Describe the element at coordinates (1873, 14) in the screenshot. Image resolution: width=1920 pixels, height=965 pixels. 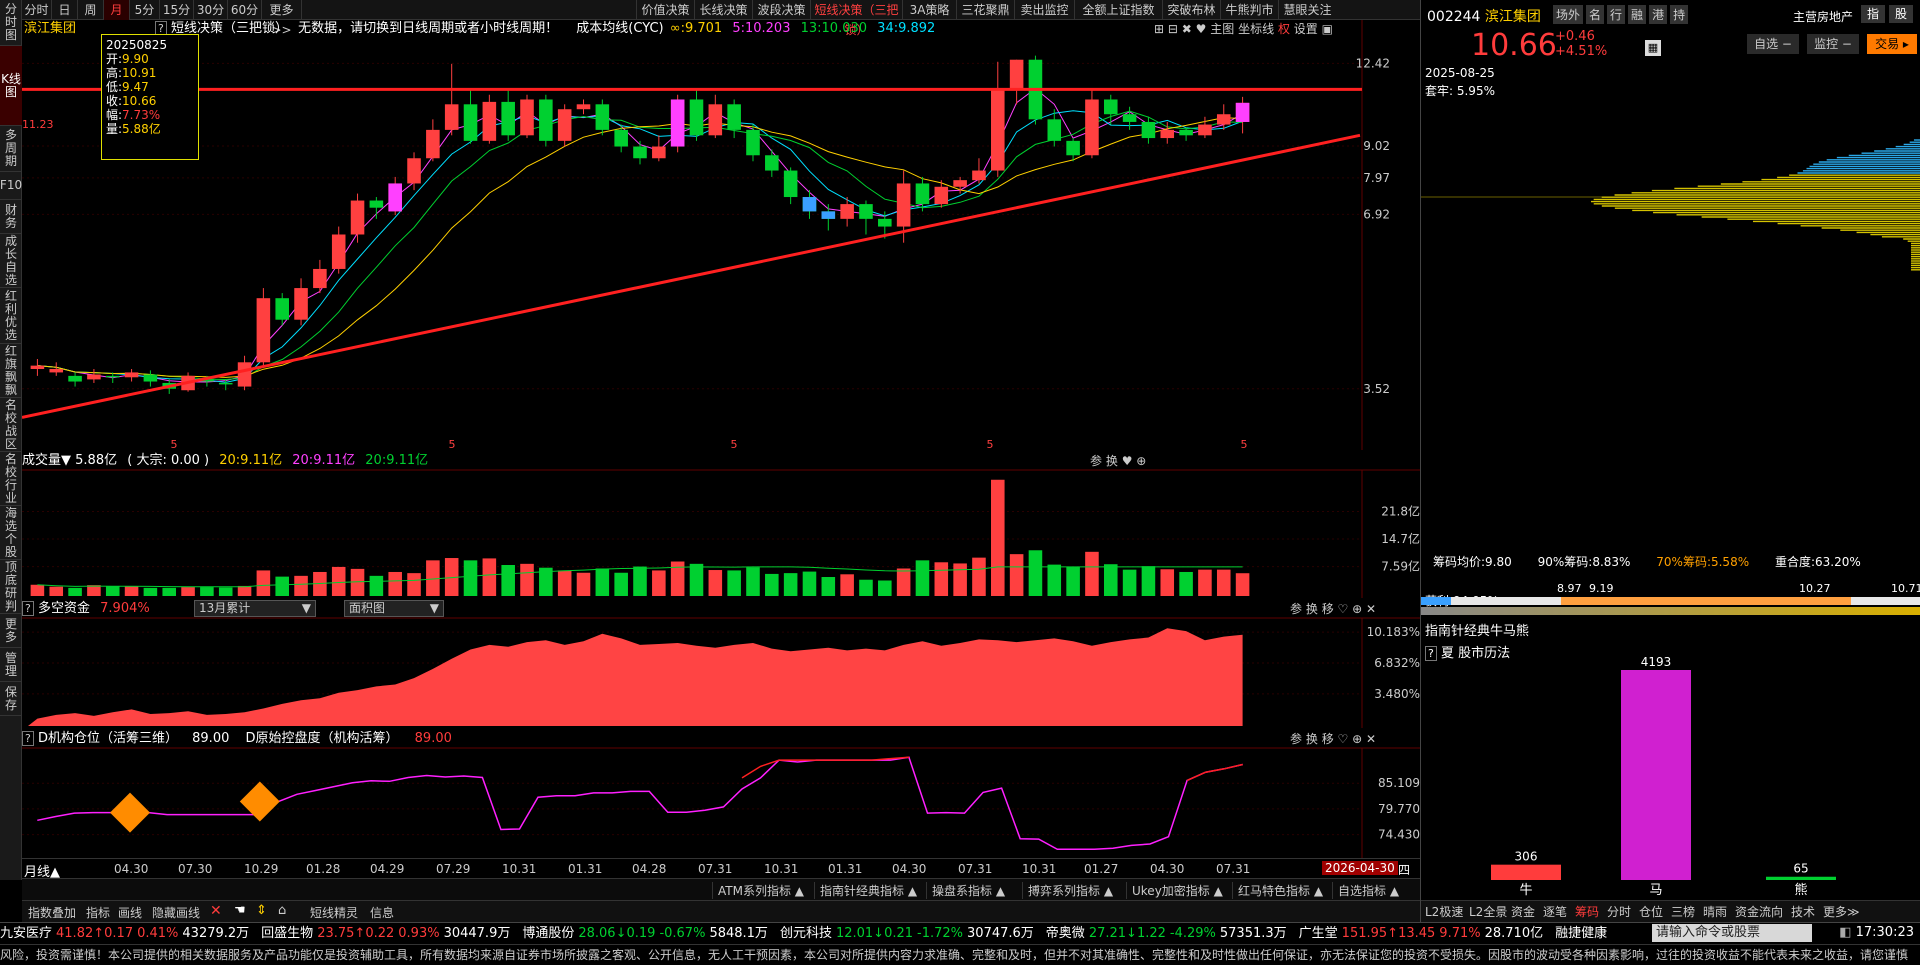
I see `index-button: 指` at that location.